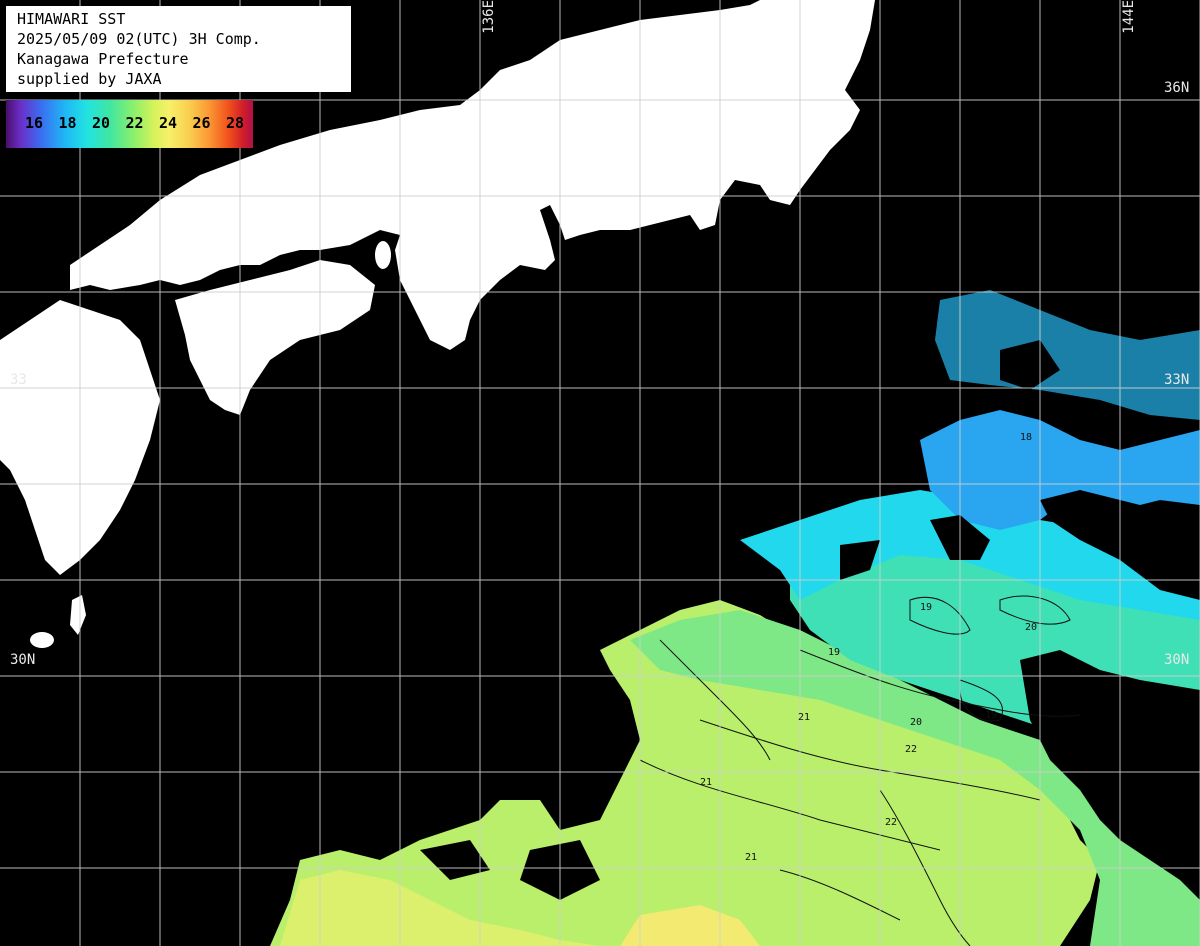 The width and height of the screenshot is (1200, 946). Describe the element at coordinates (201, 123) in the screenshot. I see `scale-label: 26` at that location.